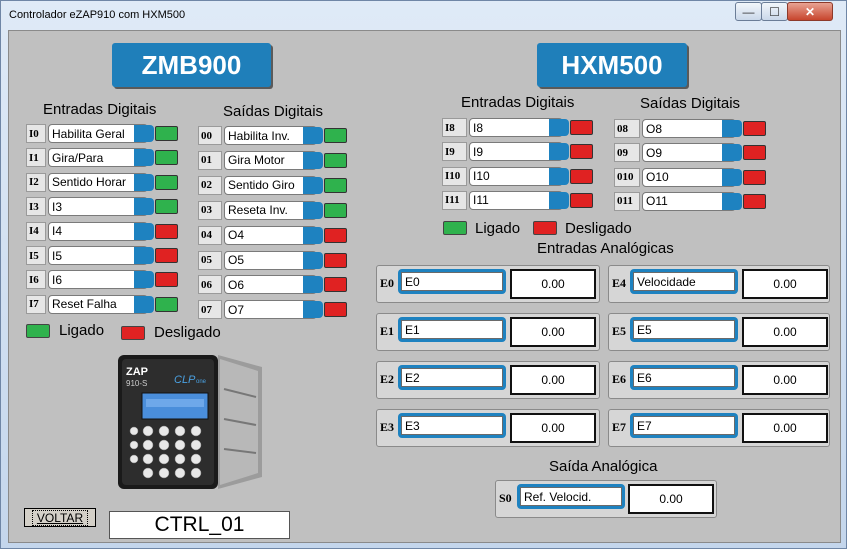  What do you see at coordinates (60, 517) in the screenshot?
I see `voltar-button: VOLTAR` at bounding box center [60, 517].